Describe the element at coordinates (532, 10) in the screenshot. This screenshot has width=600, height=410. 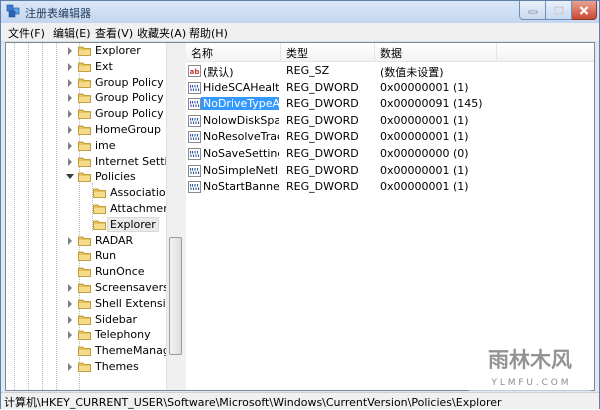
I see `minimize-button` at that location.